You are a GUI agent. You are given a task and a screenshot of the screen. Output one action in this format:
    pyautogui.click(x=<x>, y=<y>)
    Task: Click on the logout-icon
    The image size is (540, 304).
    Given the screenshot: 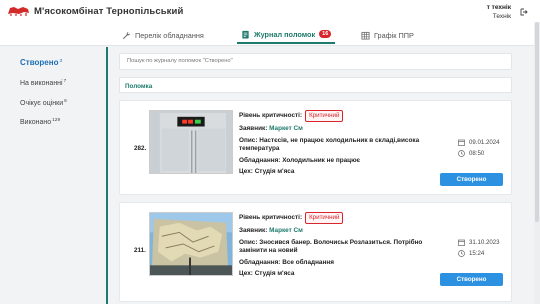 What is the action you would take?
    pyautogui.click(x=524, y=12)
    